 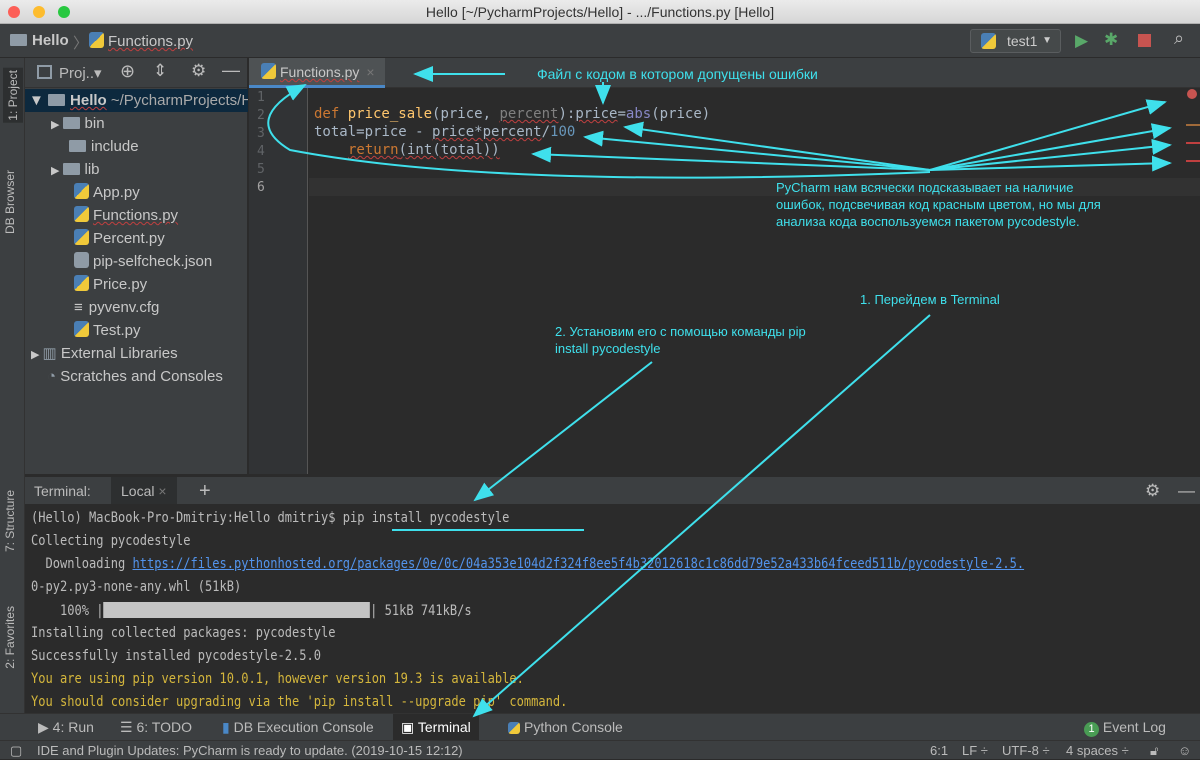 I want to click on line-number: 3, so click(x=261, y=133).